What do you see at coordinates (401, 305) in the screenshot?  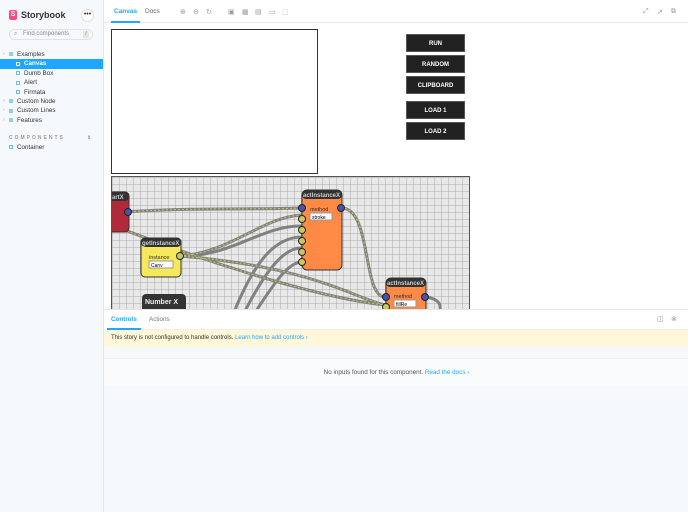 I see `svg-text: fillRe` at bounding box center [401, 305].